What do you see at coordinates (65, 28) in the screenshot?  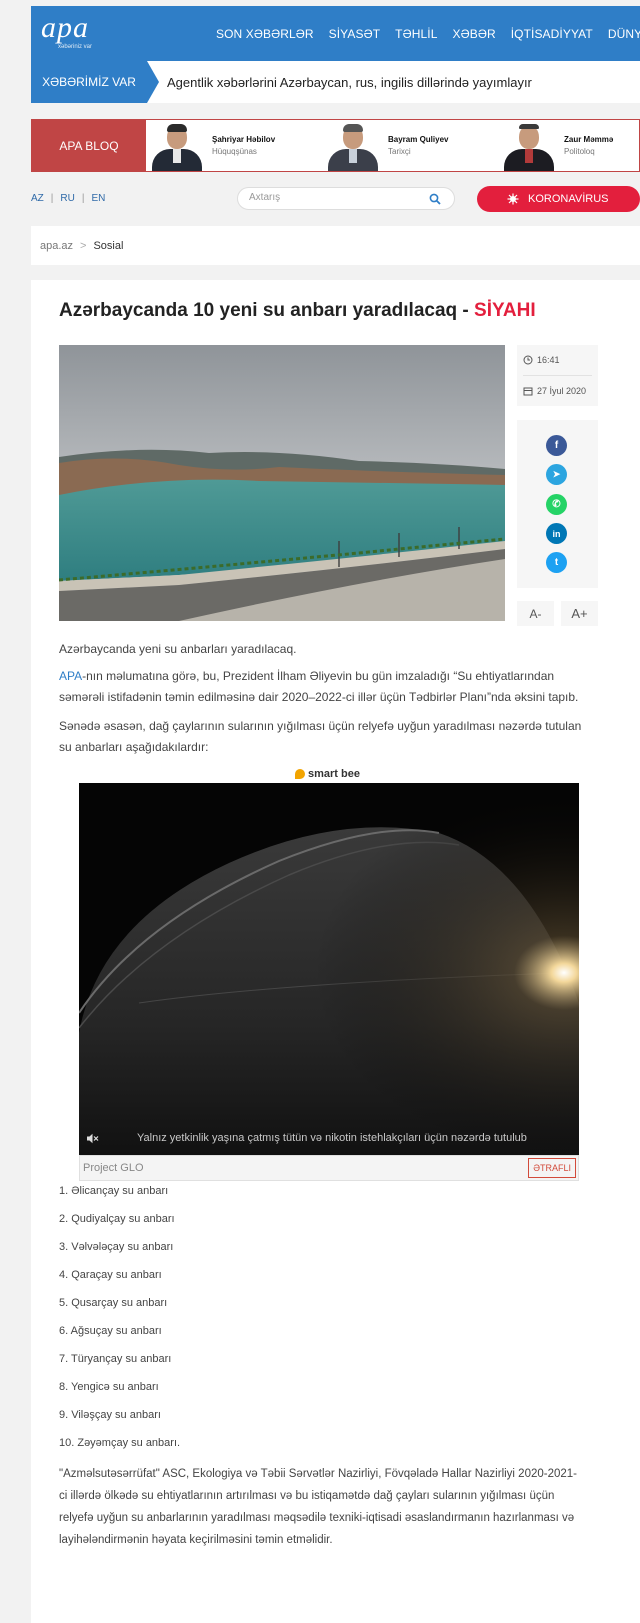 I see `site-logo: apa` at bounding box center [65, 28].